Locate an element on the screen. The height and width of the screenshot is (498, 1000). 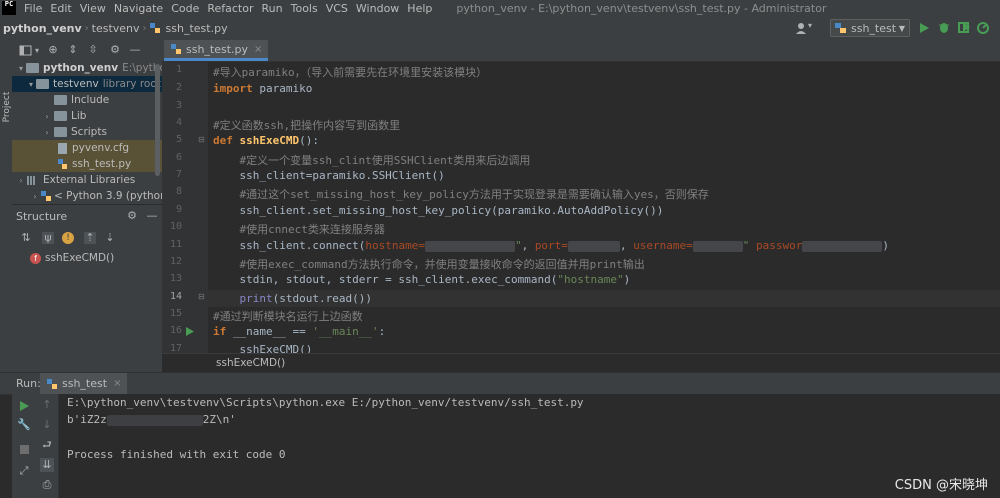
code-text: __name__ == is located at coordinates (269, 331).